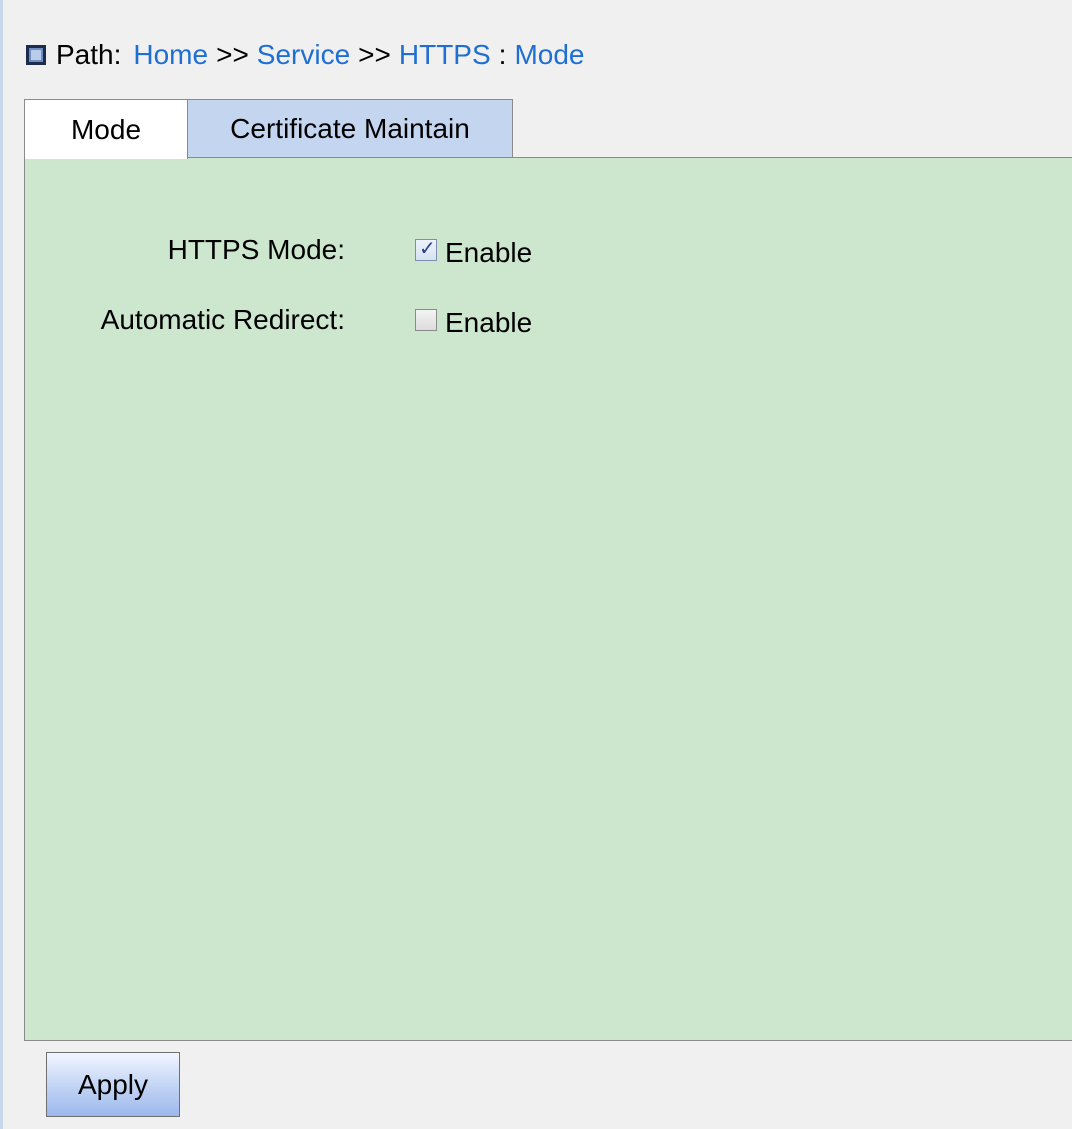 This screenshot has height=1129, width=1072. I want to click on checkmark-icon: ✓, so click(427, 249).